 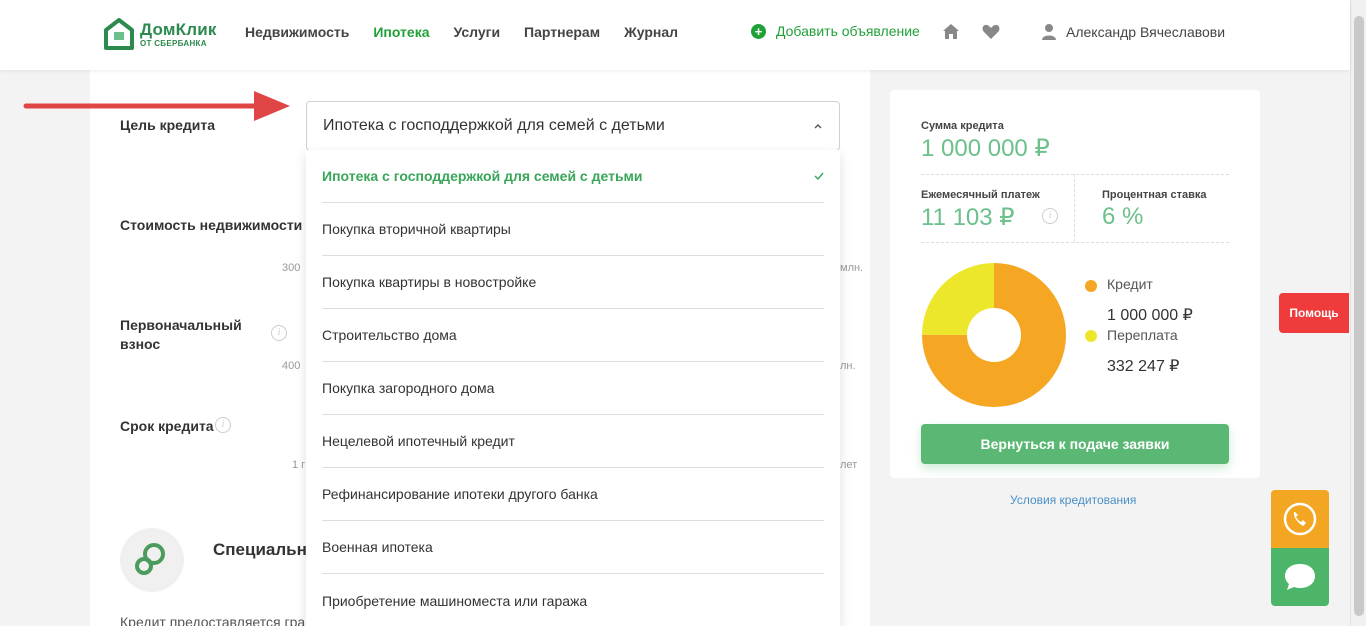 What do you see at coordinates (1073, 500) in the screenshot?
I see `terms-link: Условия кредитования` at bounding box center [1073, 500].